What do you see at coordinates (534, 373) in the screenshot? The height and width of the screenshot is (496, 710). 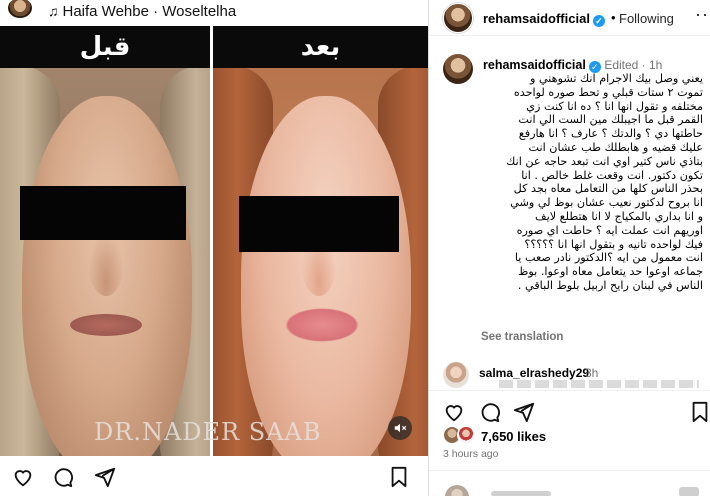 I see `commenter-username: salma_elrashedy29` at bounding box center [534, 373].